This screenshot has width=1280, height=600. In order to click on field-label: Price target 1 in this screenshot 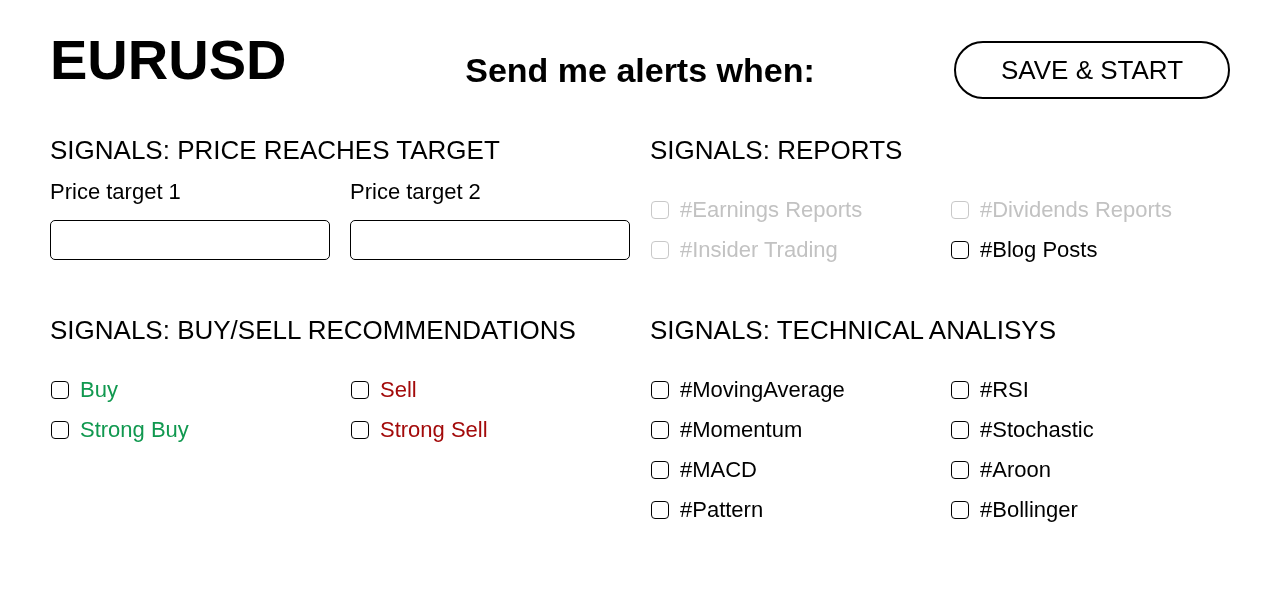, I will do `click(115, 192)`.